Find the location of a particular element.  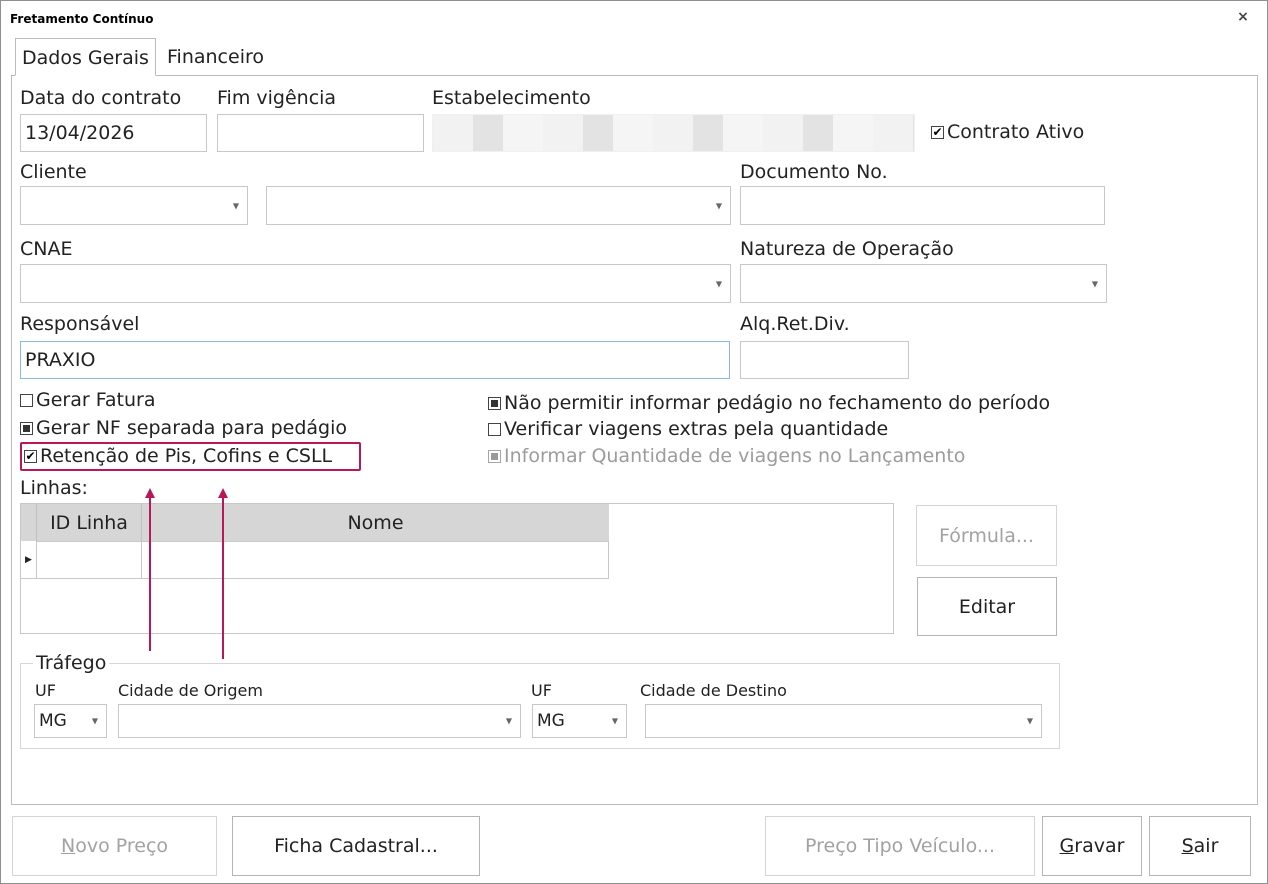

retencao-checkbox: ✔ Retenção de Pis, Cofins e CSLL is located at coordinates (178, 456).